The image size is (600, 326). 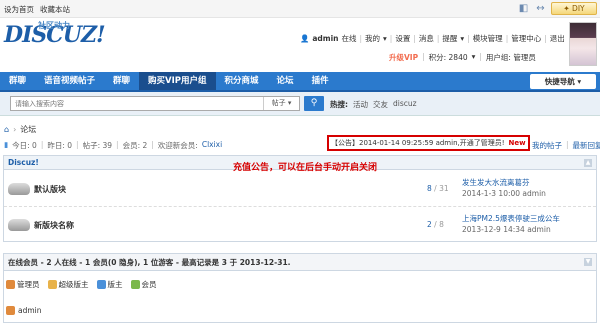 What do you see at coordinates (285, 81) in the screenshot?
I see `nav-item: 论坛` at bounding box center [285, 81].